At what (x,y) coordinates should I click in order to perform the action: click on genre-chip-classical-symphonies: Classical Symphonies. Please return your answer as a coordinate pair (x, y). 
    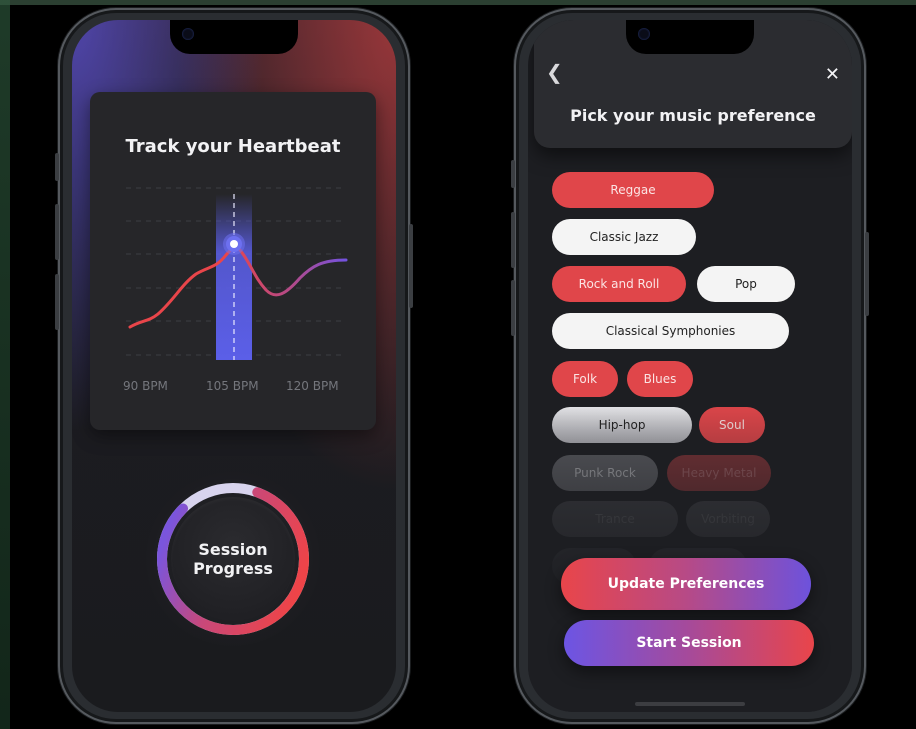
    Looking at the image, I should click on (670, 331).